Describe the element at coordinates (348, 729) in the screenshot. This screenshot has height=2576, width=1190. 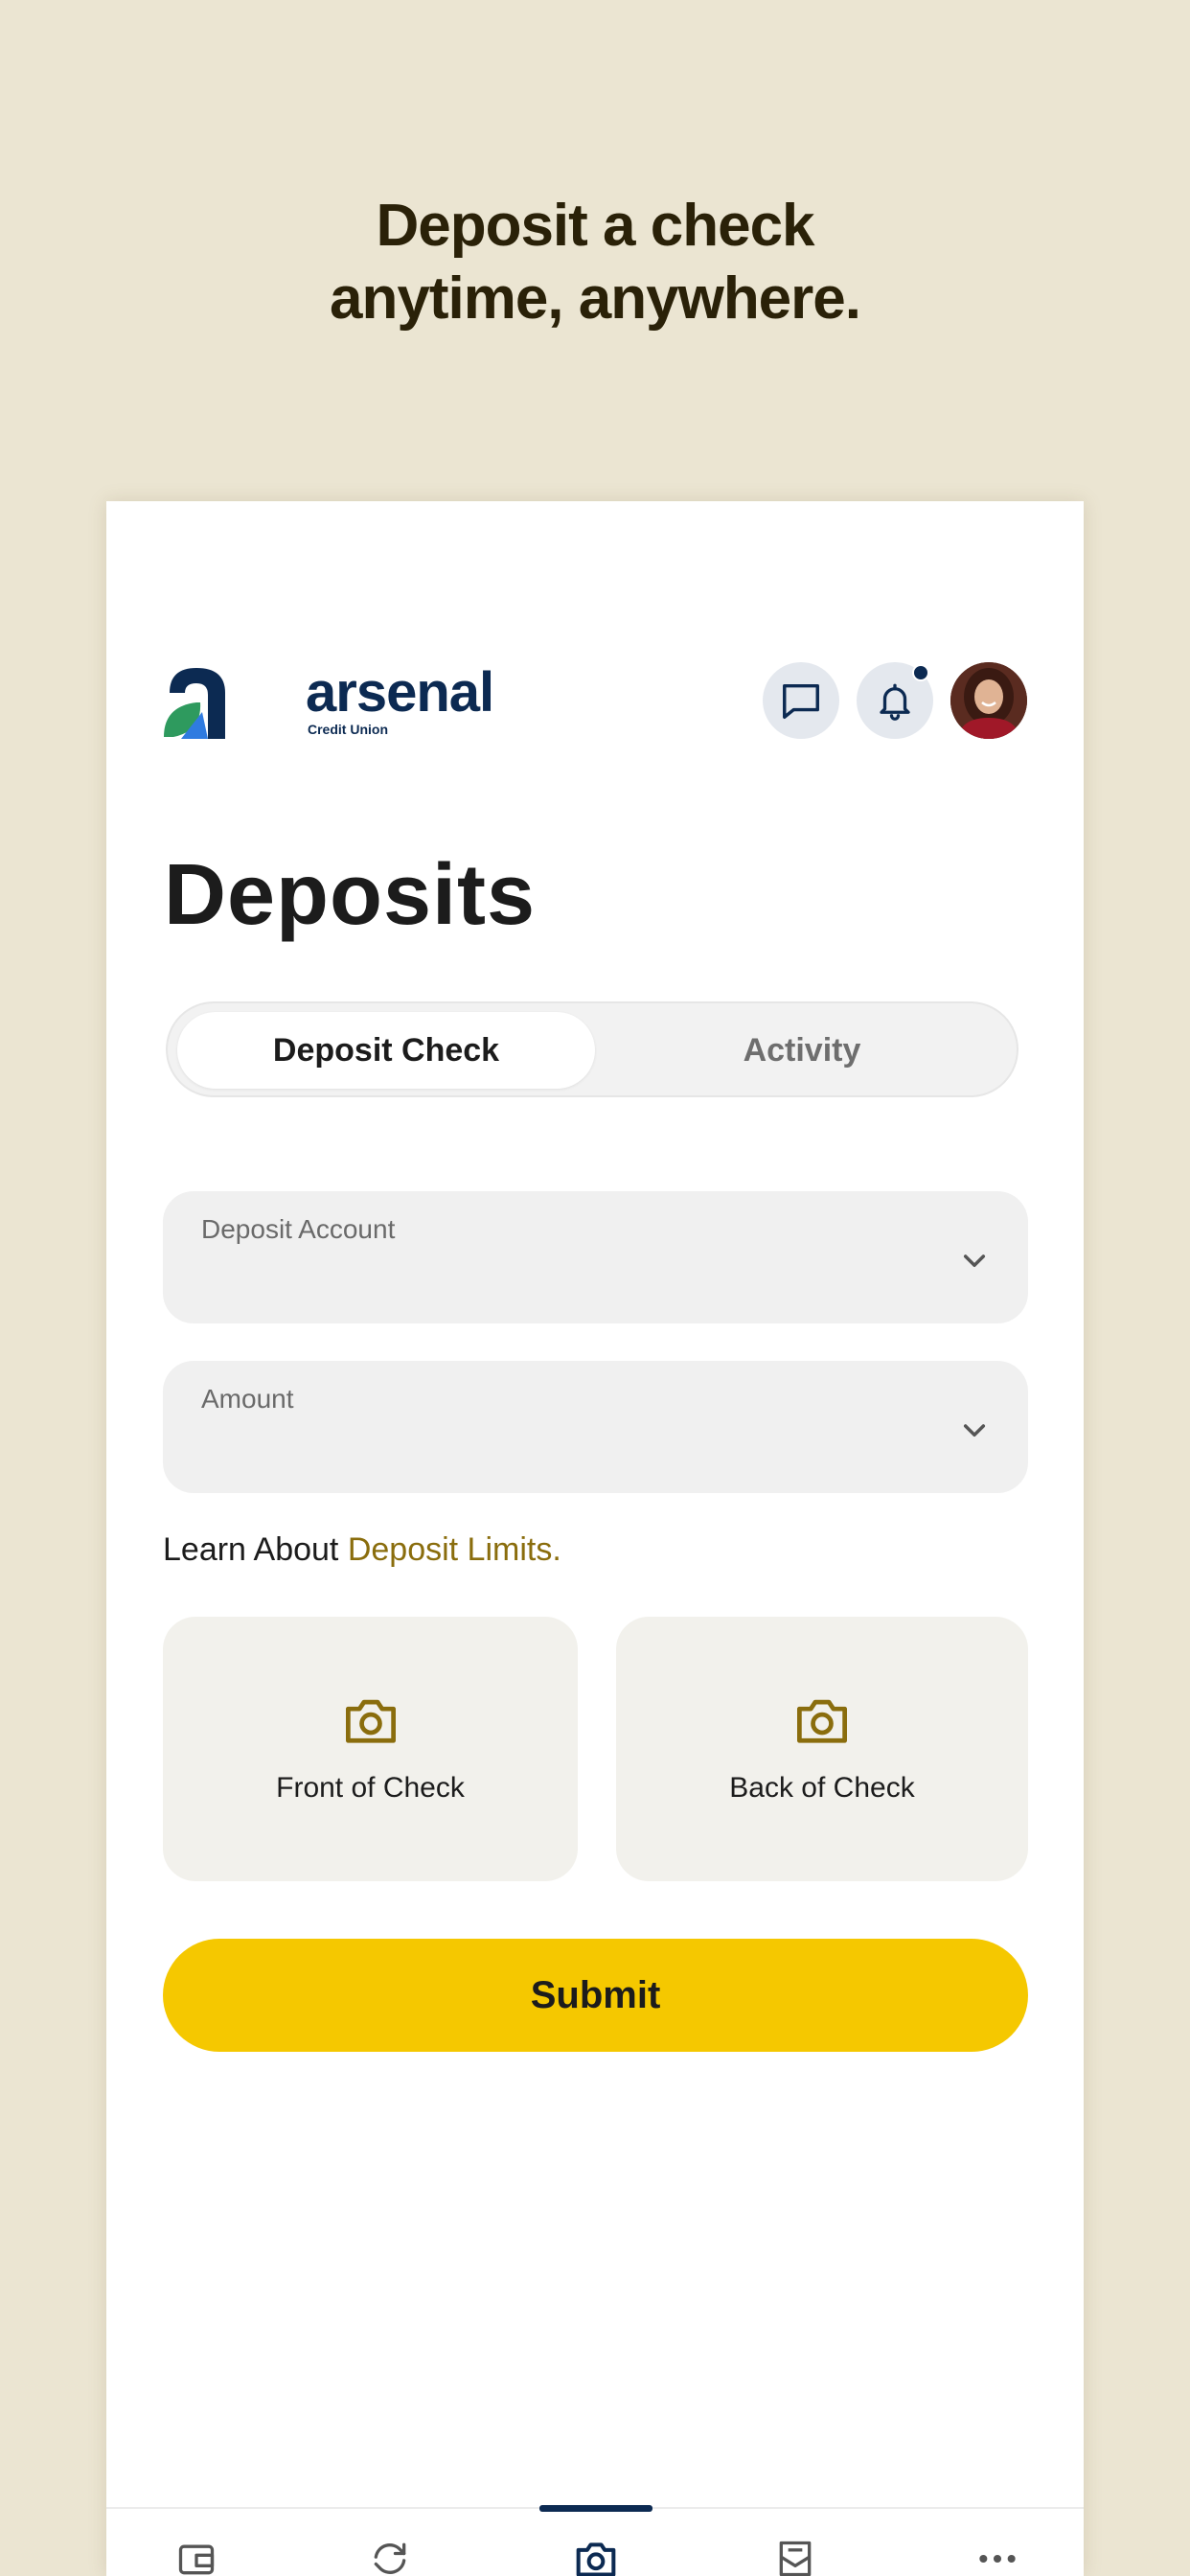
I see `brand-subtitle: Credit Union` at that location.